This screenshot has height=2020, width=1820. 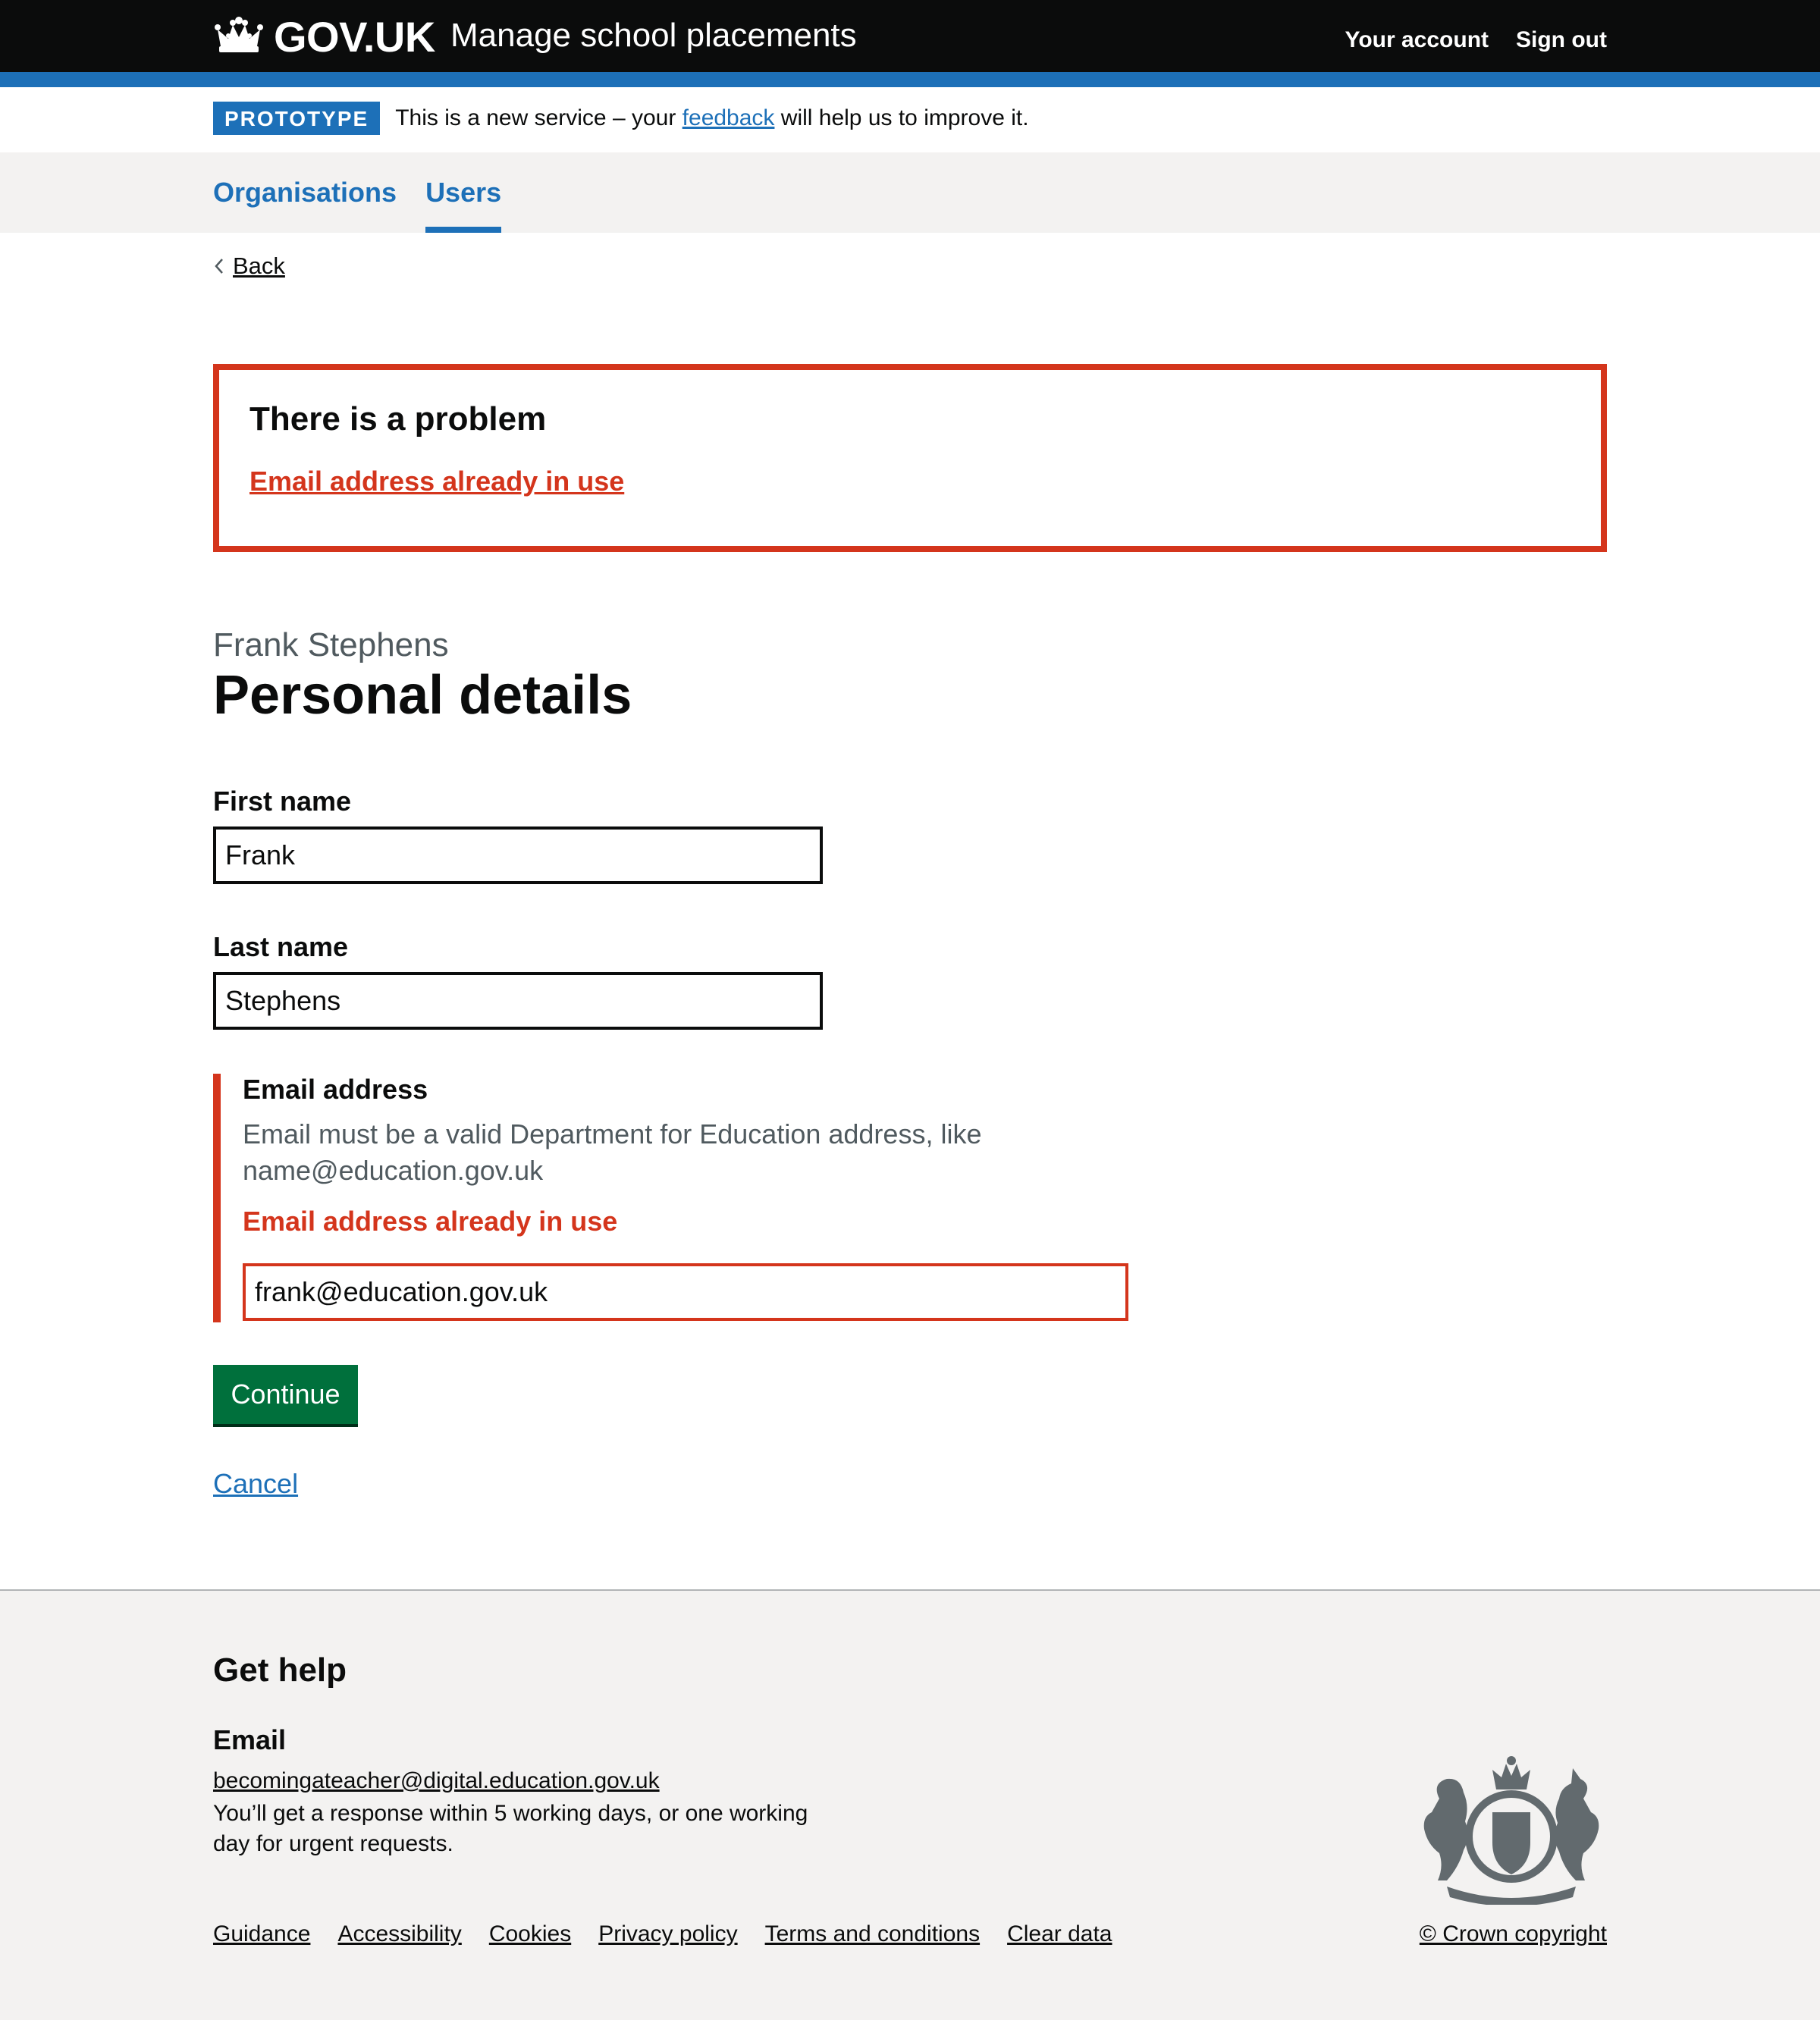 I want to click on help-email-label: Email, so click(x=250, y=1740).